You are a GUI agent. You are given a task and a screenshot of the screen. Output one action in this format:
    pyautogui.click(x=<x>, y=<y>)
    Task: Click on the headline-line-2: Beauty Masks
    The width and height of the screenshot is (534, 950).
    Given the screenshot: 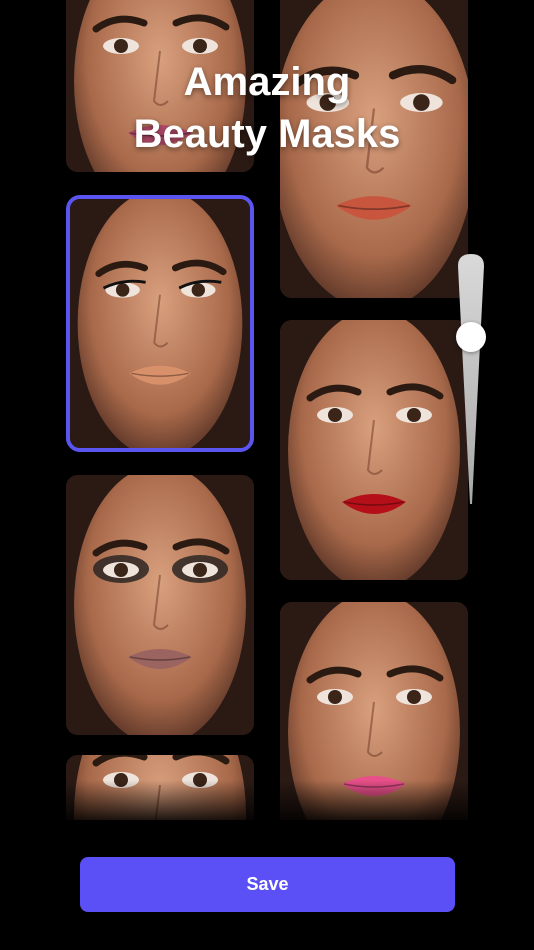 What is the action you would take?
    pyautogui.click(x=267, y=134)
    